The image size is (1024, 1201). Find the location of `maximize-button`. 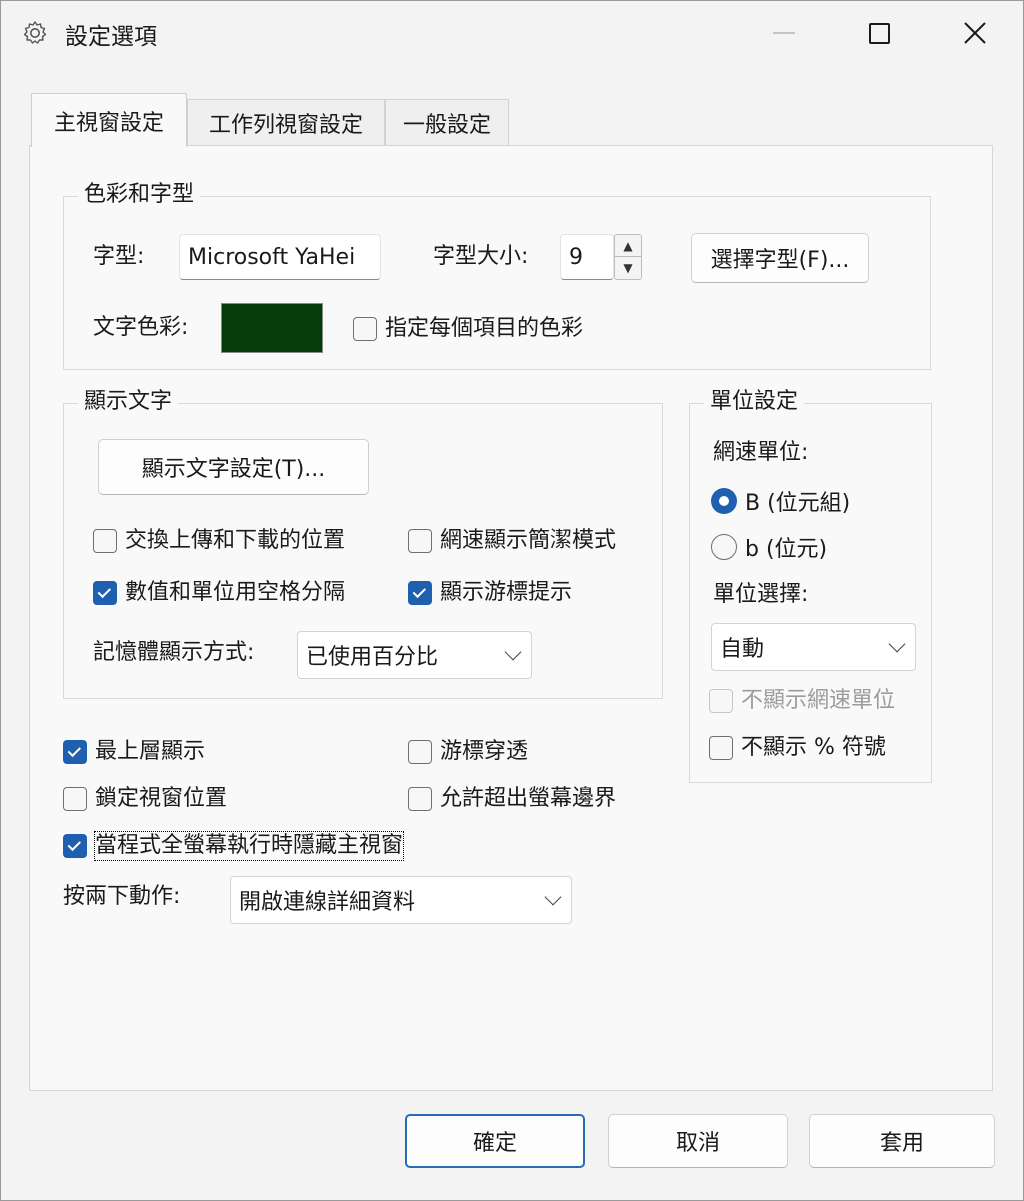

maximize-button is located at coordinates (879, 33).